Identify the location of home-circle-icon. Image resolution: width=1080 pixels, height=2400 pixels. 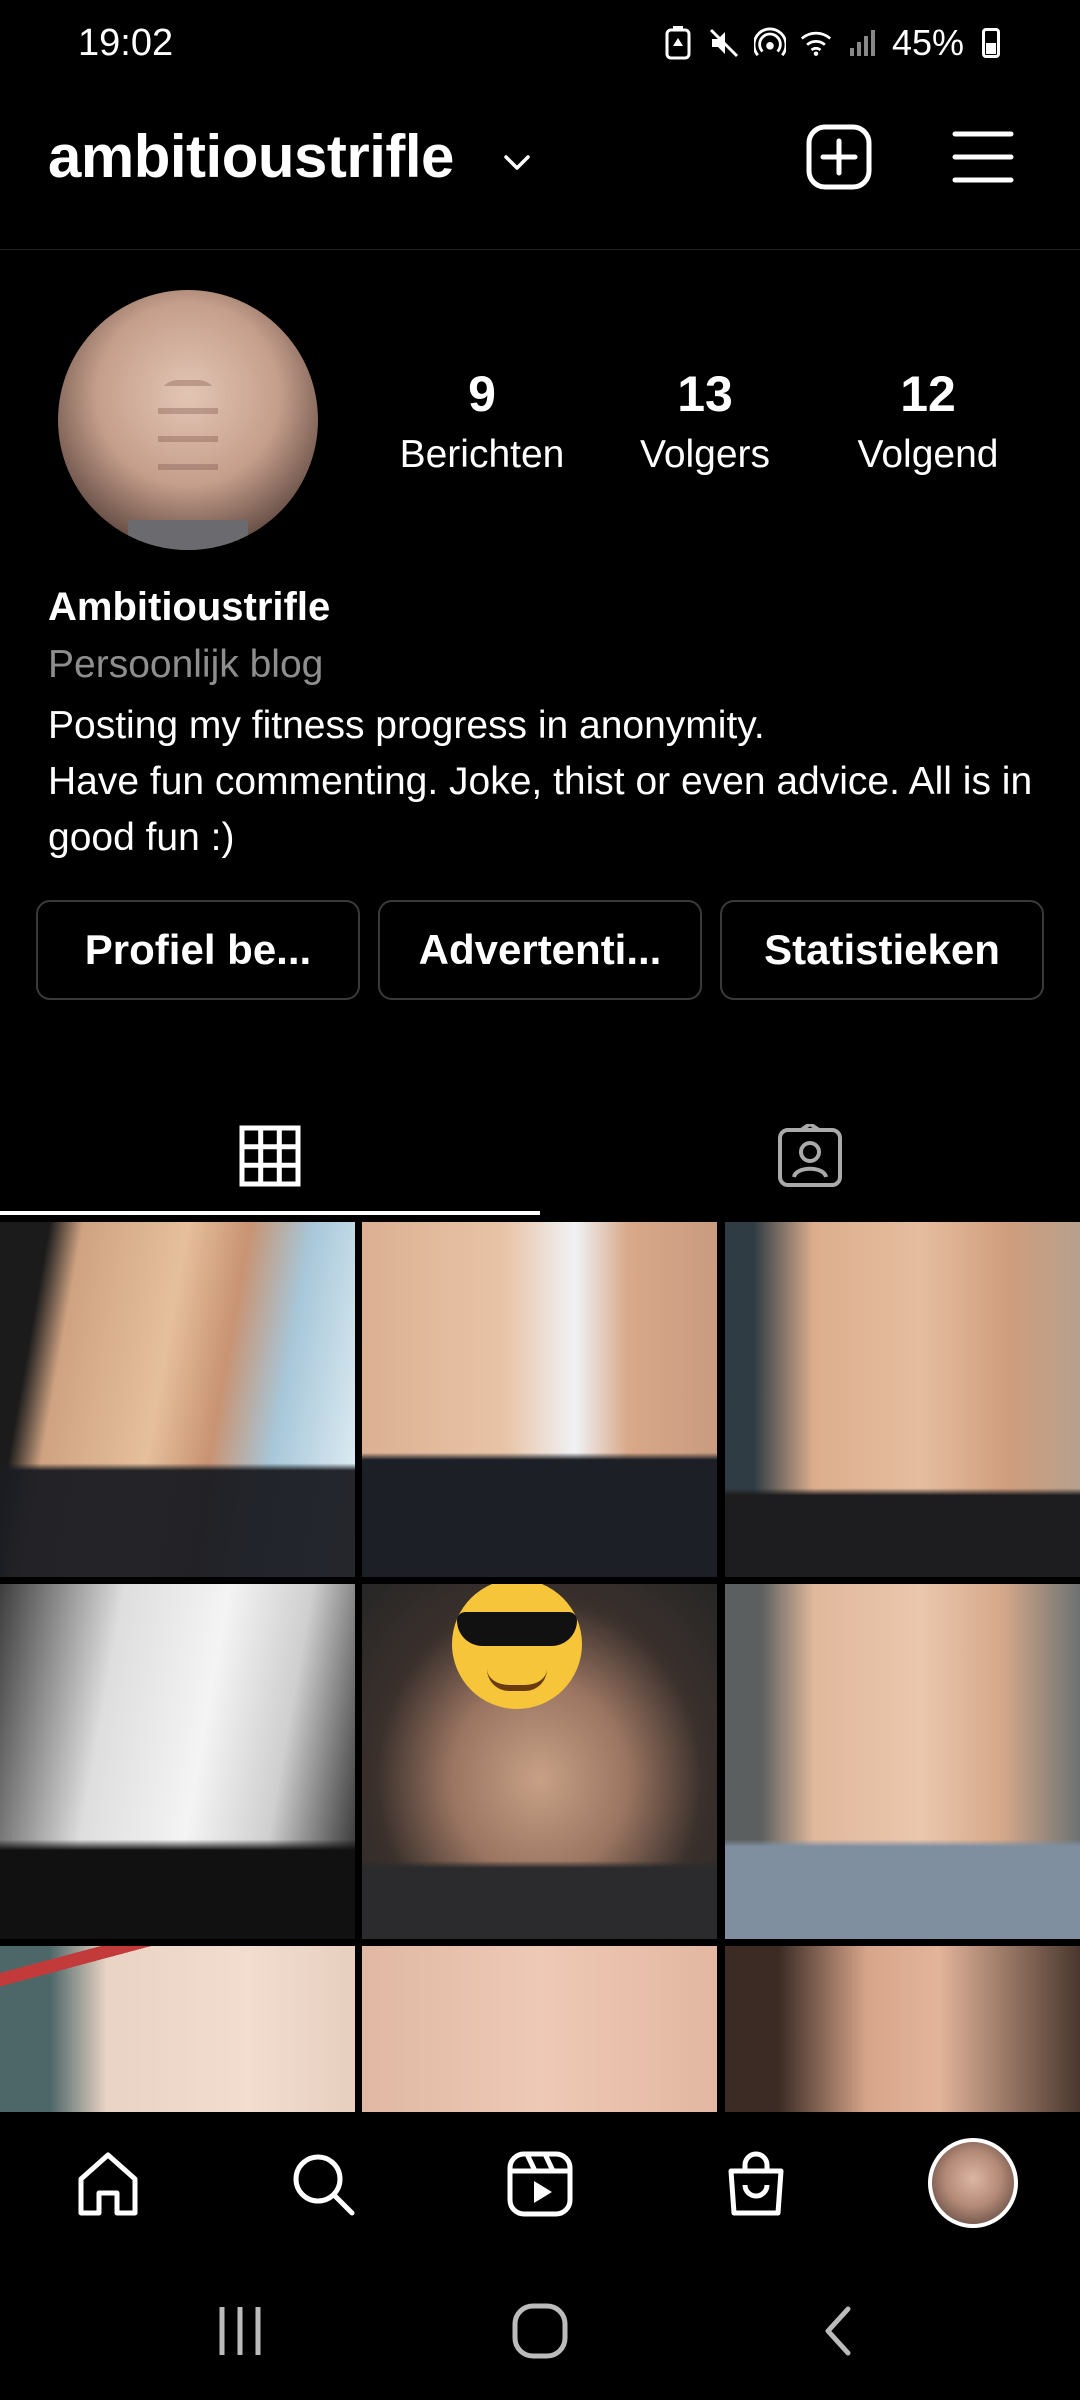
(540, 2331).